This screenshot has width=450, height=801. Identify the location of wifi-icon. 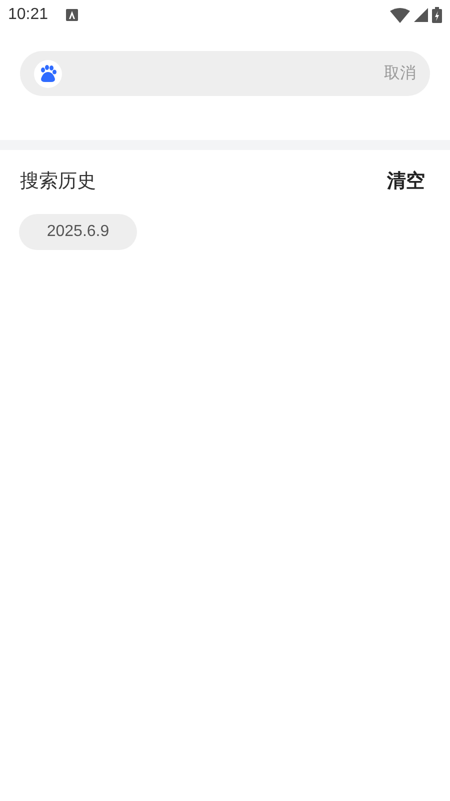
(400, 15).